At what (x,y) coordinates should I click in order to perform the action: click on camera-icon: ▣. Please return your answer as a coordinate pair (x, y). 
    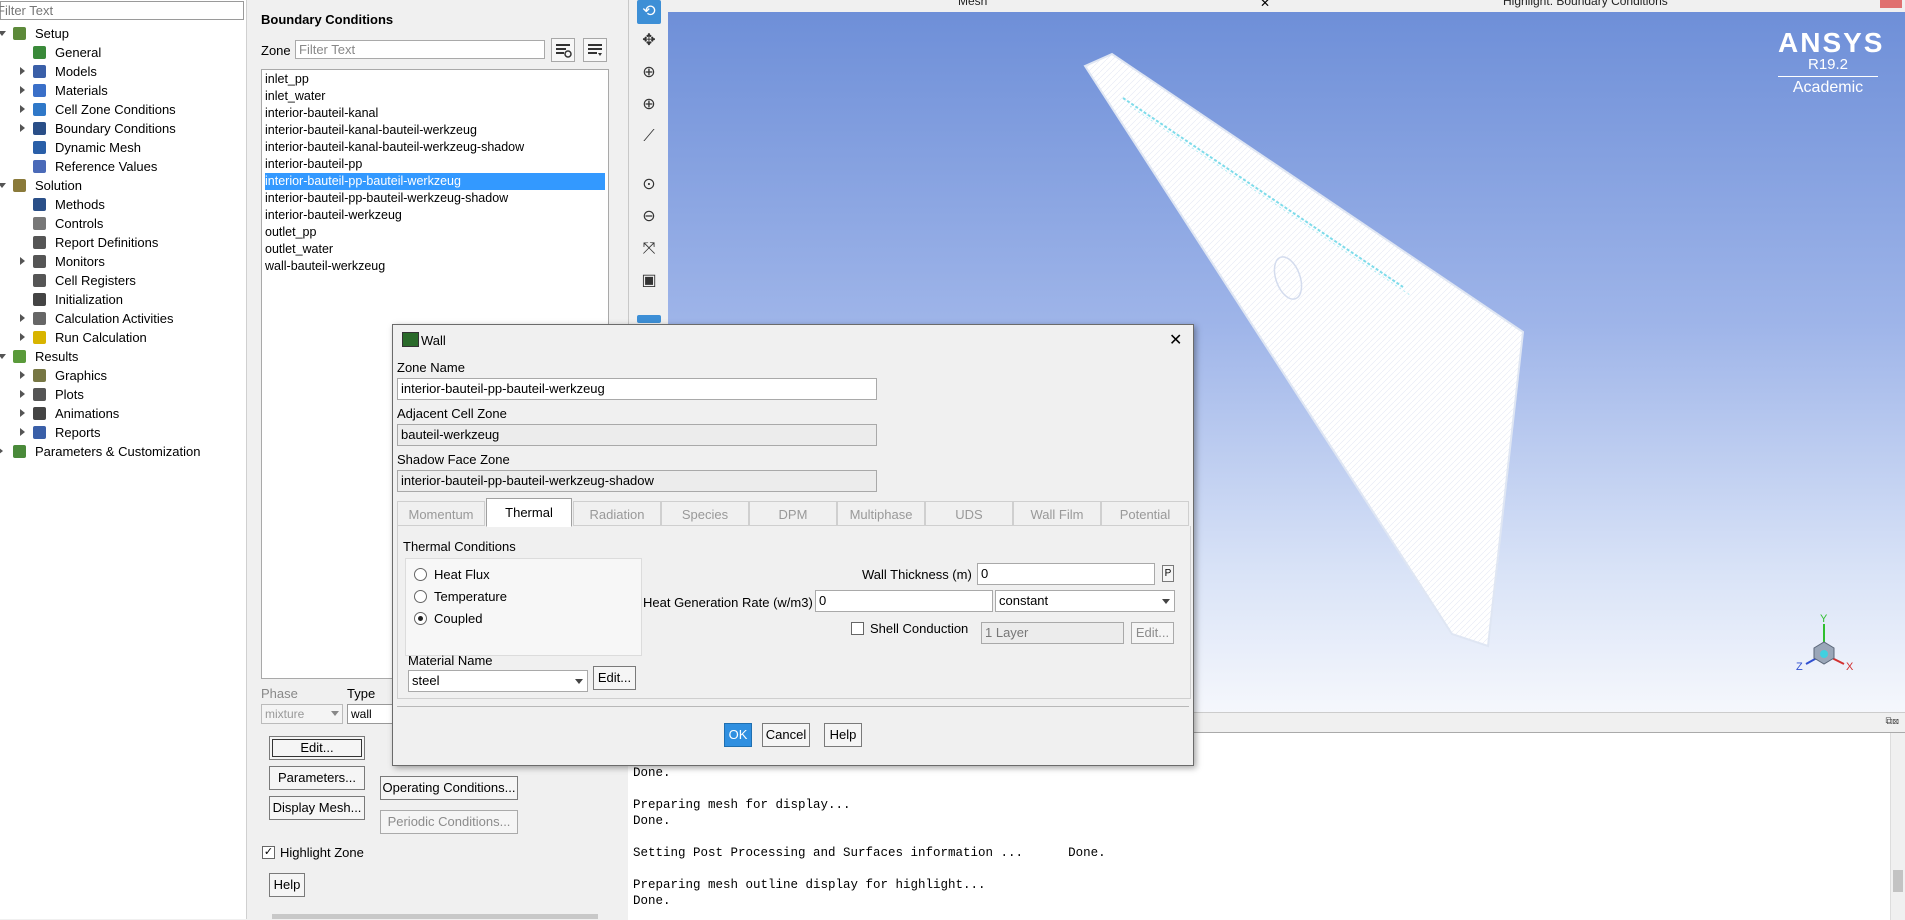
    Looking at the image, I should click on (649, 281).